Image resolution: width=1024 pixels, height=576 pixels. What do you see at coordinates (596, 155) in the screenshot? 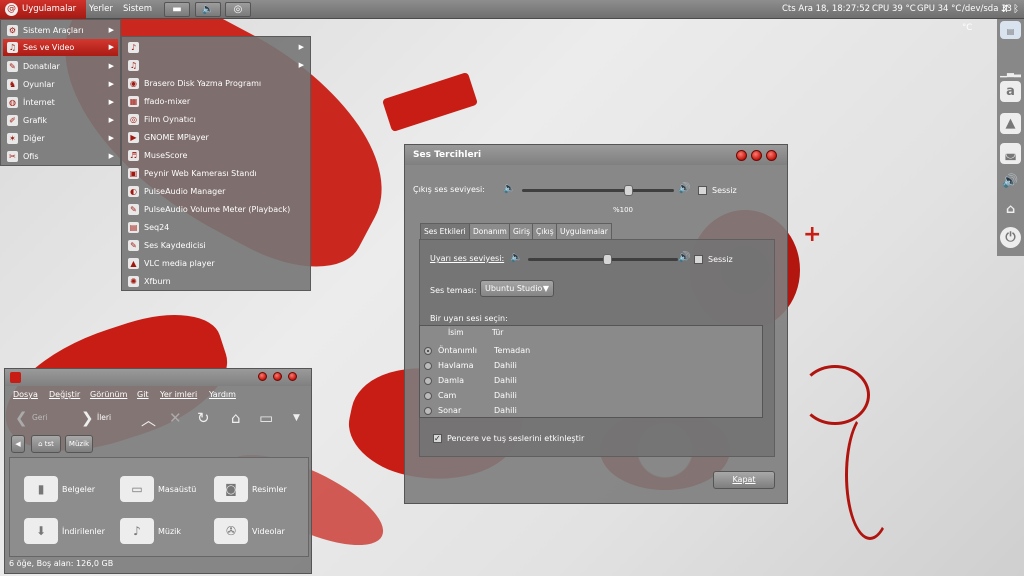
I see `window-titlebar: Ses Tercihleri` at bounding box center [596, 155].